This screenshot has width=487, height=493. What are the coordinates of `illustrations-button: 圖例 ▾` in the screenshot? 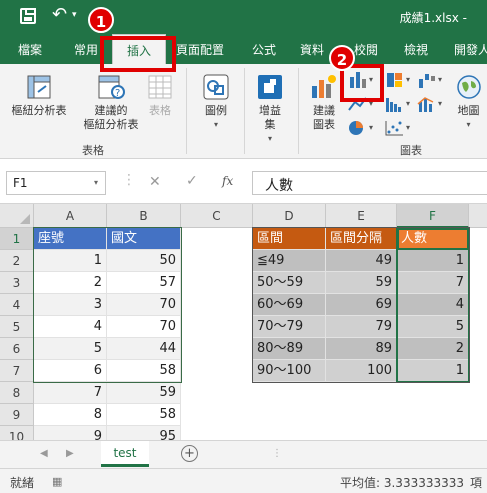 It's located at (216, 102).